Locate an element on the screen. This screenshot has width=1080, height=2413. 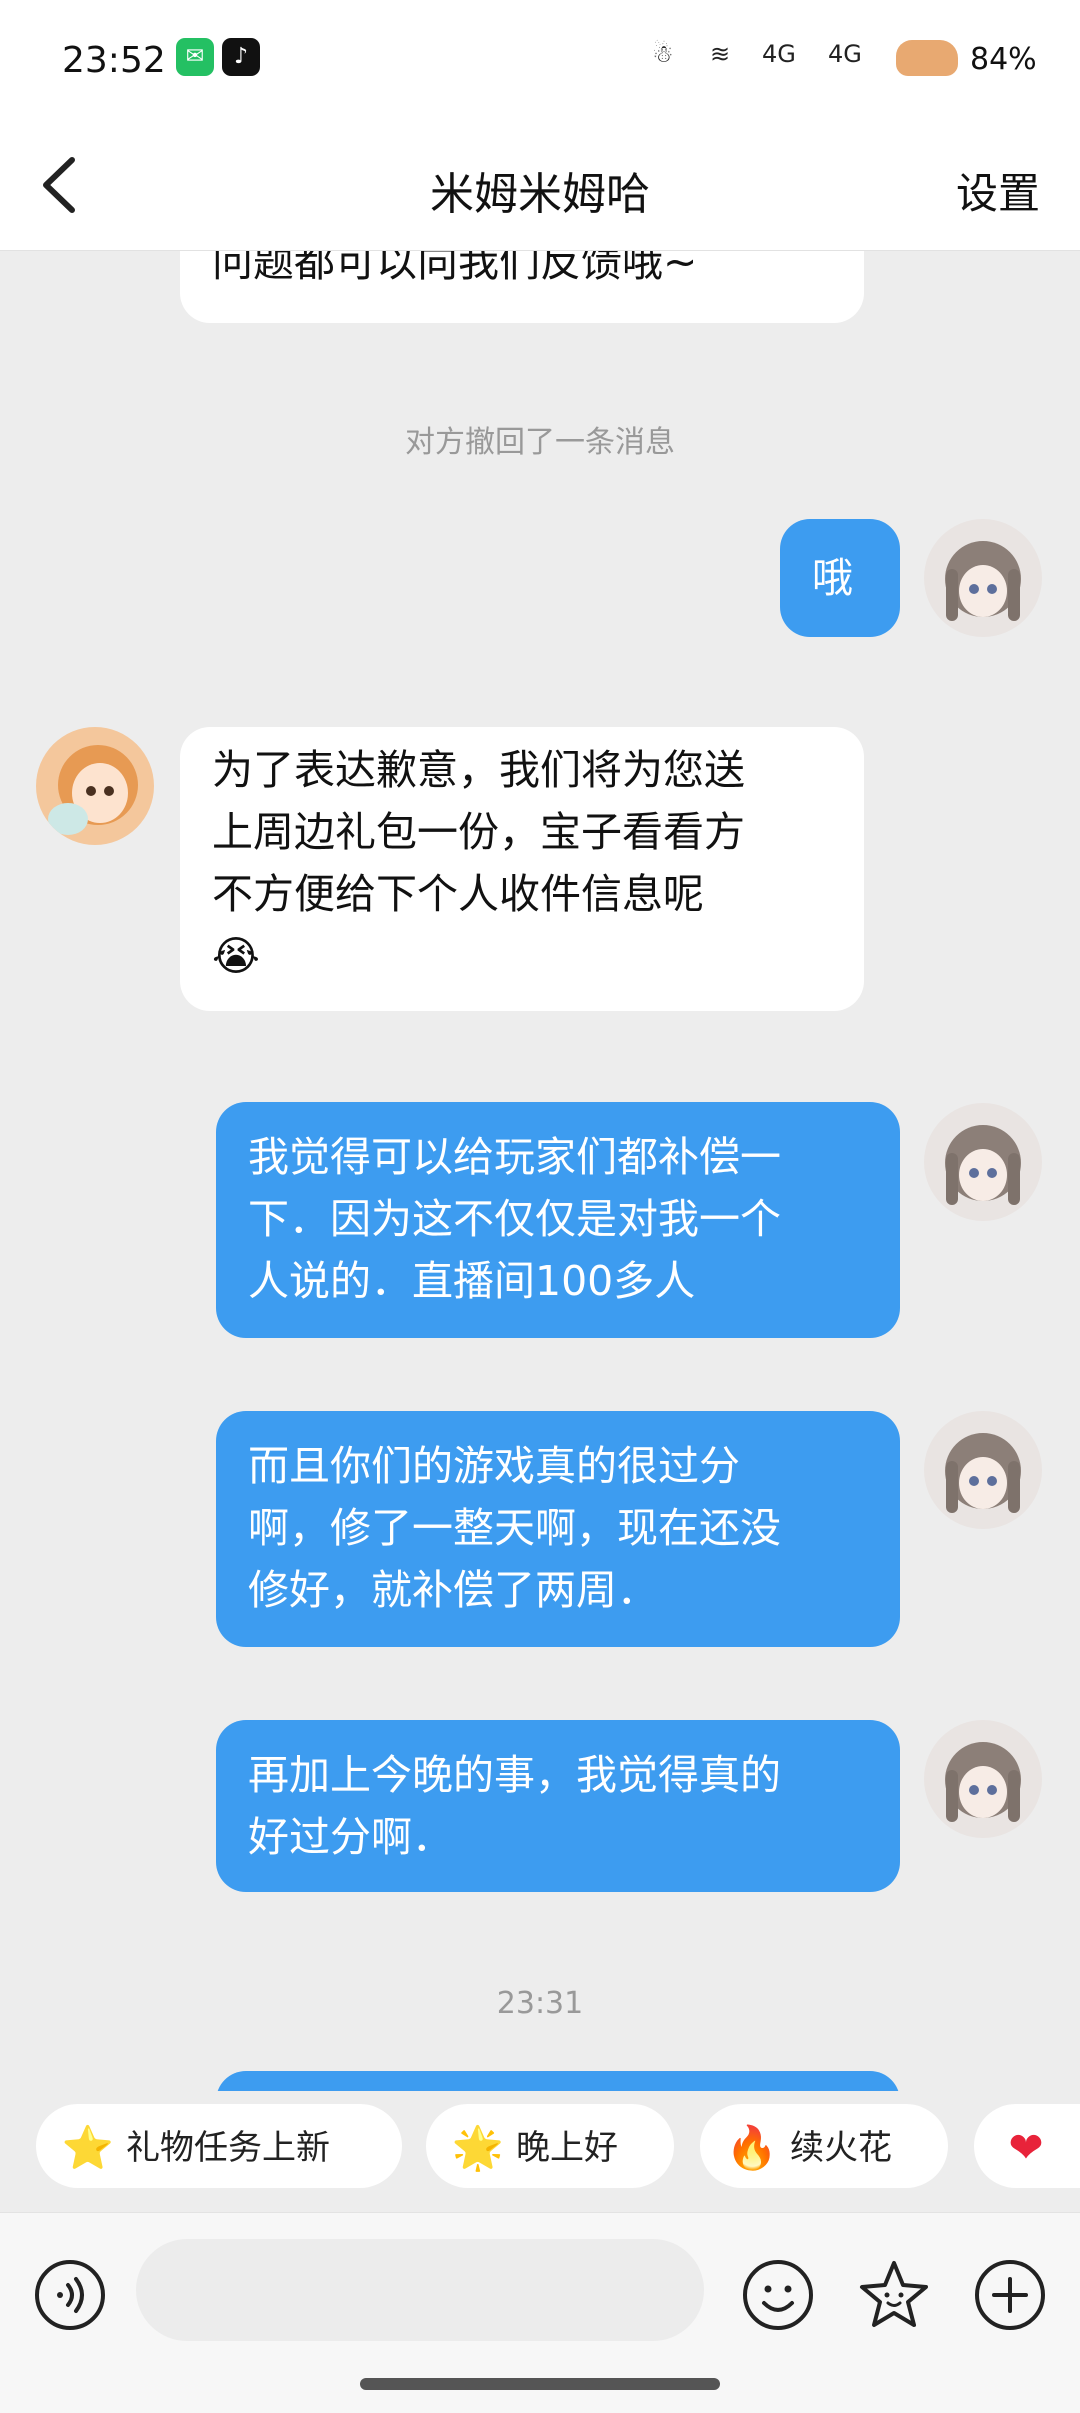
notification-icon: ☃ is located at coordinates (663, 54).